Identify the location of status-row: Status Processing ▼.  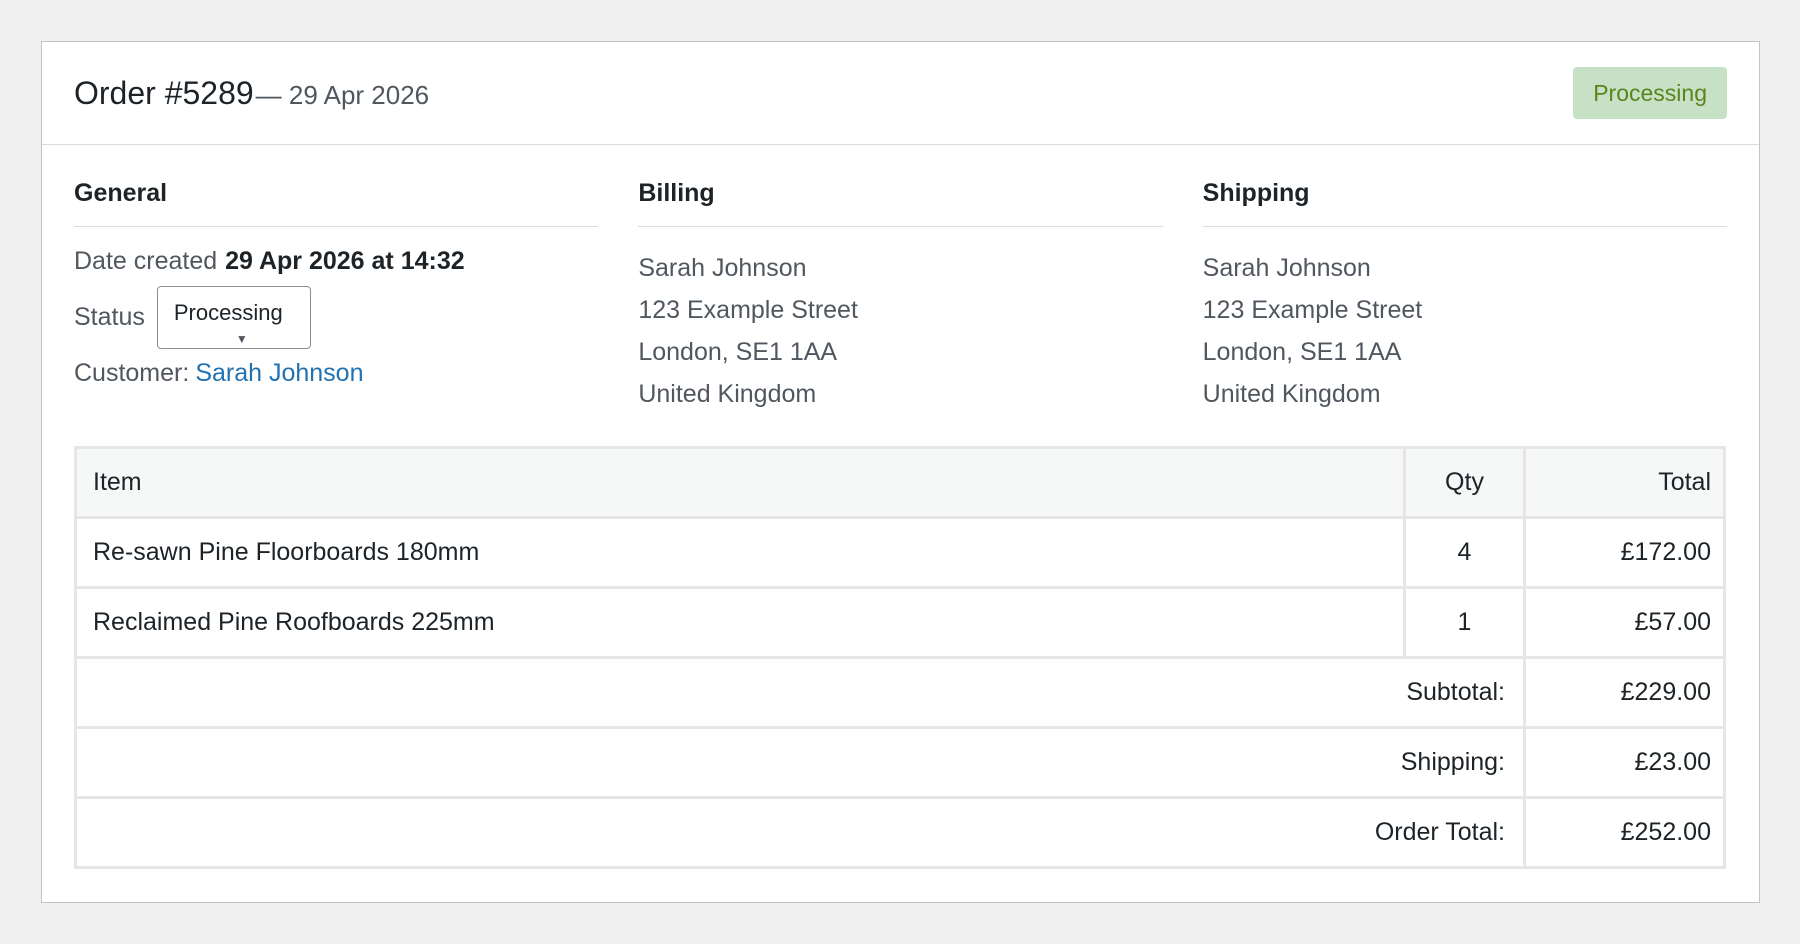
(336, 317).